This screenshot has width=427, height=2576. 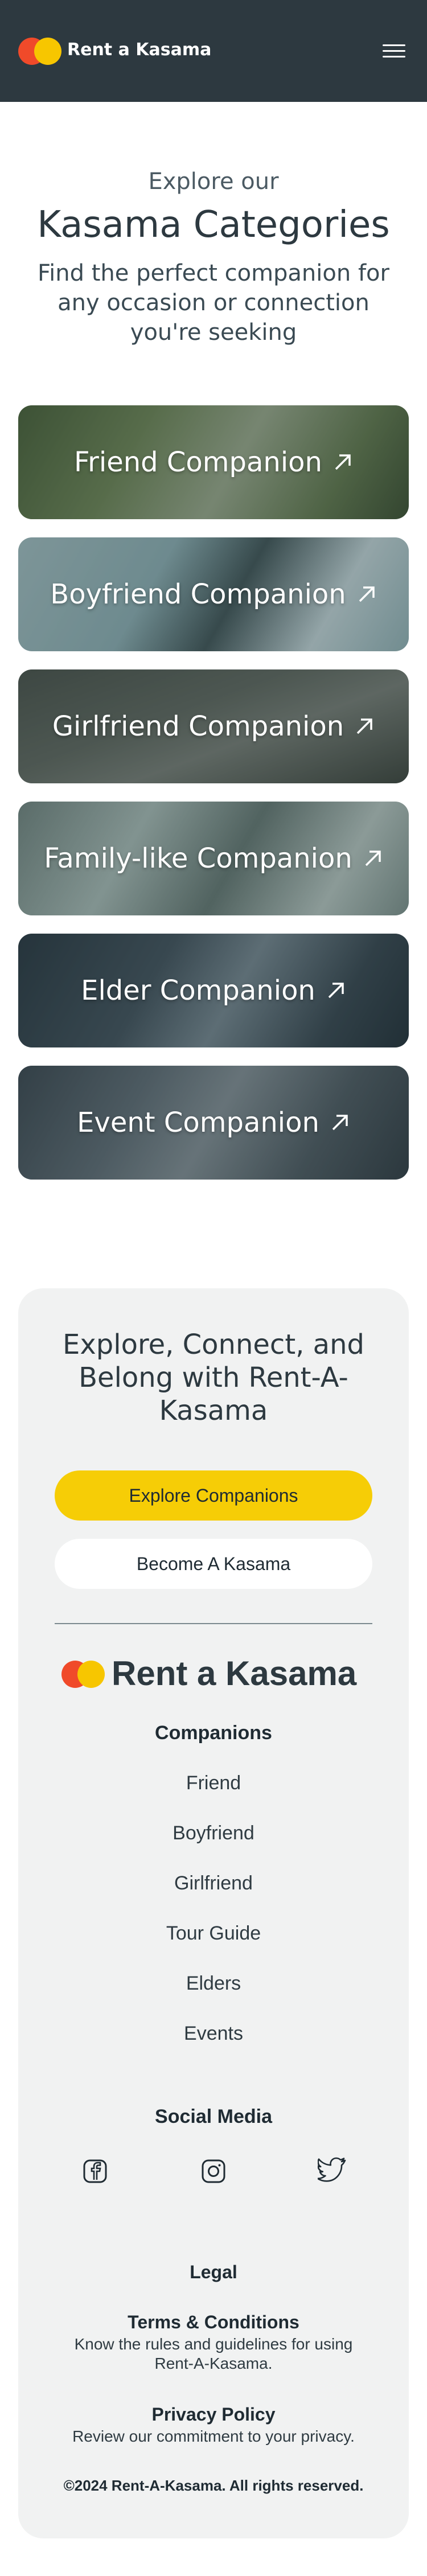 What do you see at coordinates (213, 1933) in the screenshot?
I see `footer-link-tour-guide: Tour Guide` at bounding box center [213, 1933].